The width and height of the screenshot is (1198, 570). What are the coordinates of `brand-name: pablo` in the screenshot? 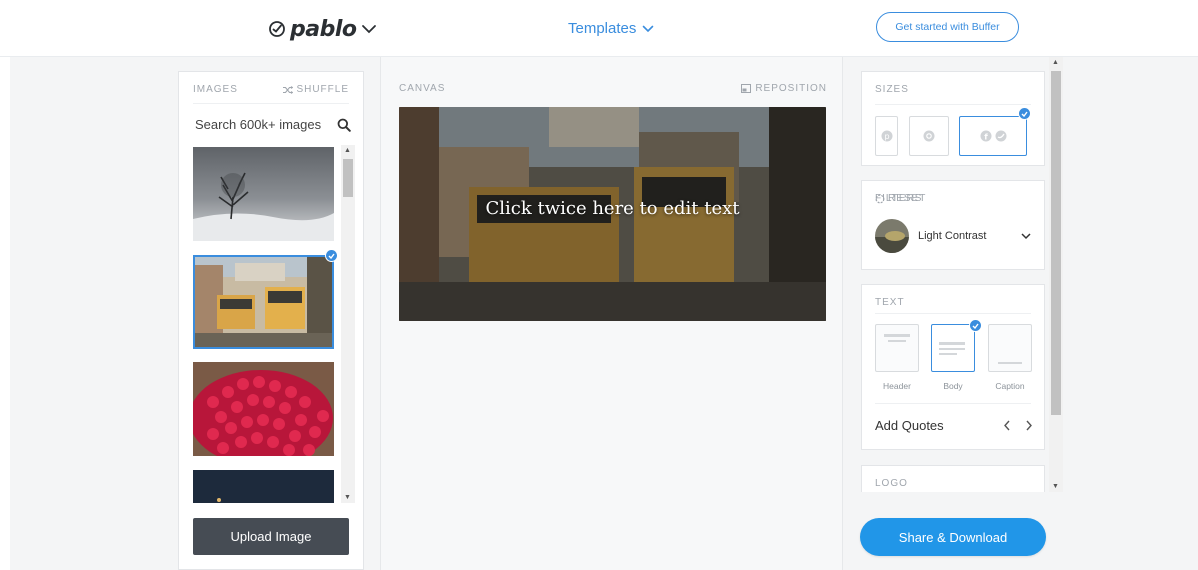 It's located at (323, 29).